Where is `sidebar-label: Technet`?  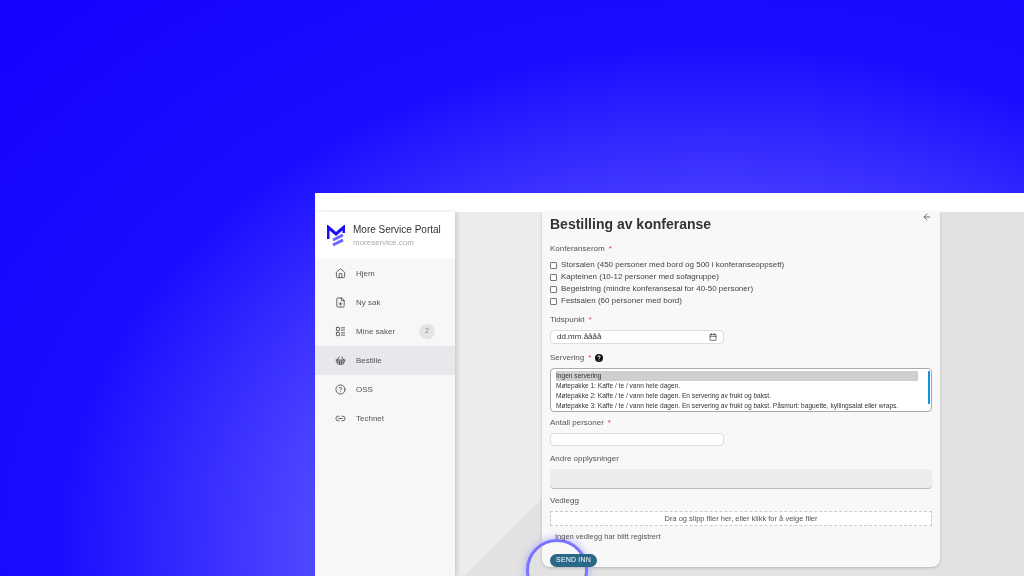 sidebar-label: Technet is located at coordinates (371, 418).